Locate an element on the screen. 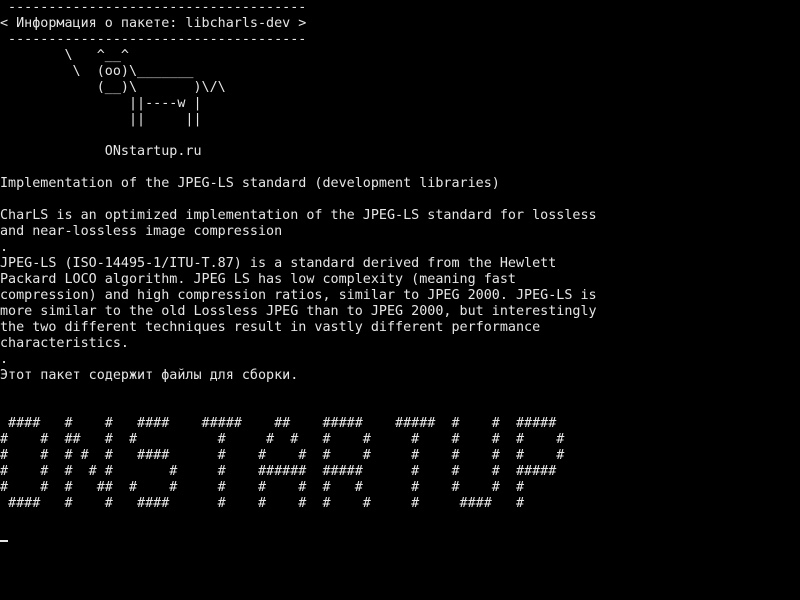  text-cursor is located at coordinates (4, 541).